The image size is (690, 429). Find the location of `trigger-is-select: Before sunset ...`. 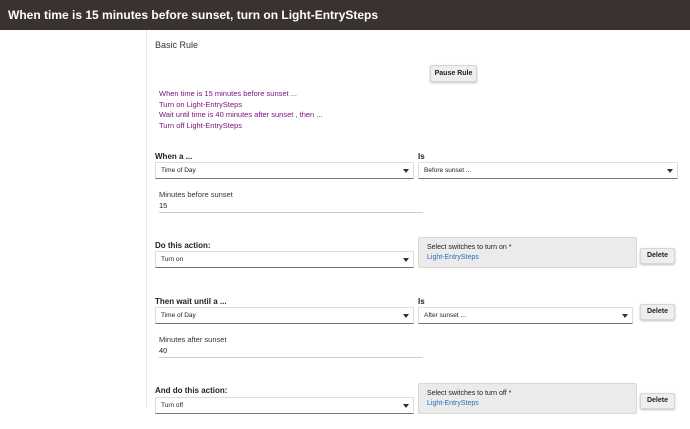

trigger-is-select: Before sunset ... is located at coordinates (548, 170).